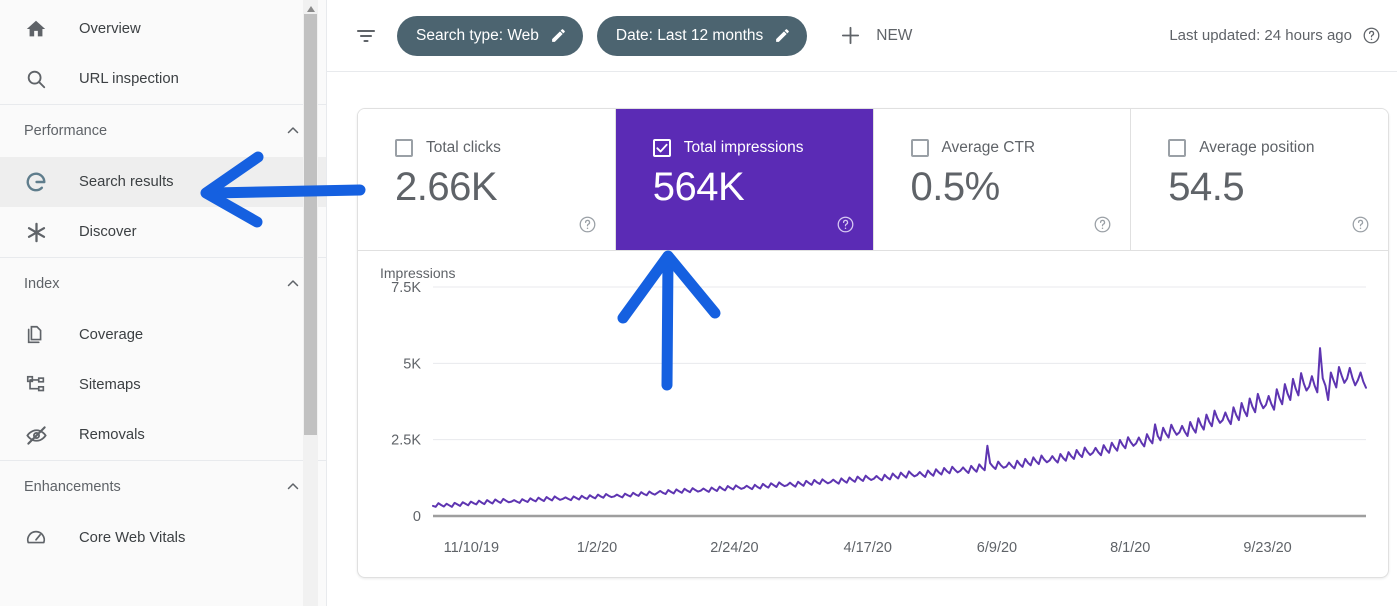 The image size is (1397, 606). Describe the element at coordinates (126, 182) in the screenshot. I see `sidebar-item-label: Search results` at that location.